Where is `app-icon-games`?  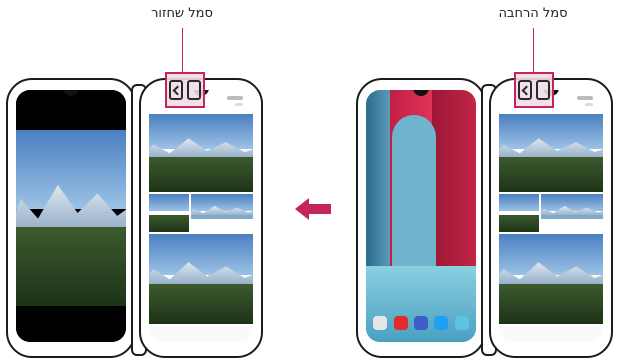
app-icon-games is located at coordinates (420, 323).